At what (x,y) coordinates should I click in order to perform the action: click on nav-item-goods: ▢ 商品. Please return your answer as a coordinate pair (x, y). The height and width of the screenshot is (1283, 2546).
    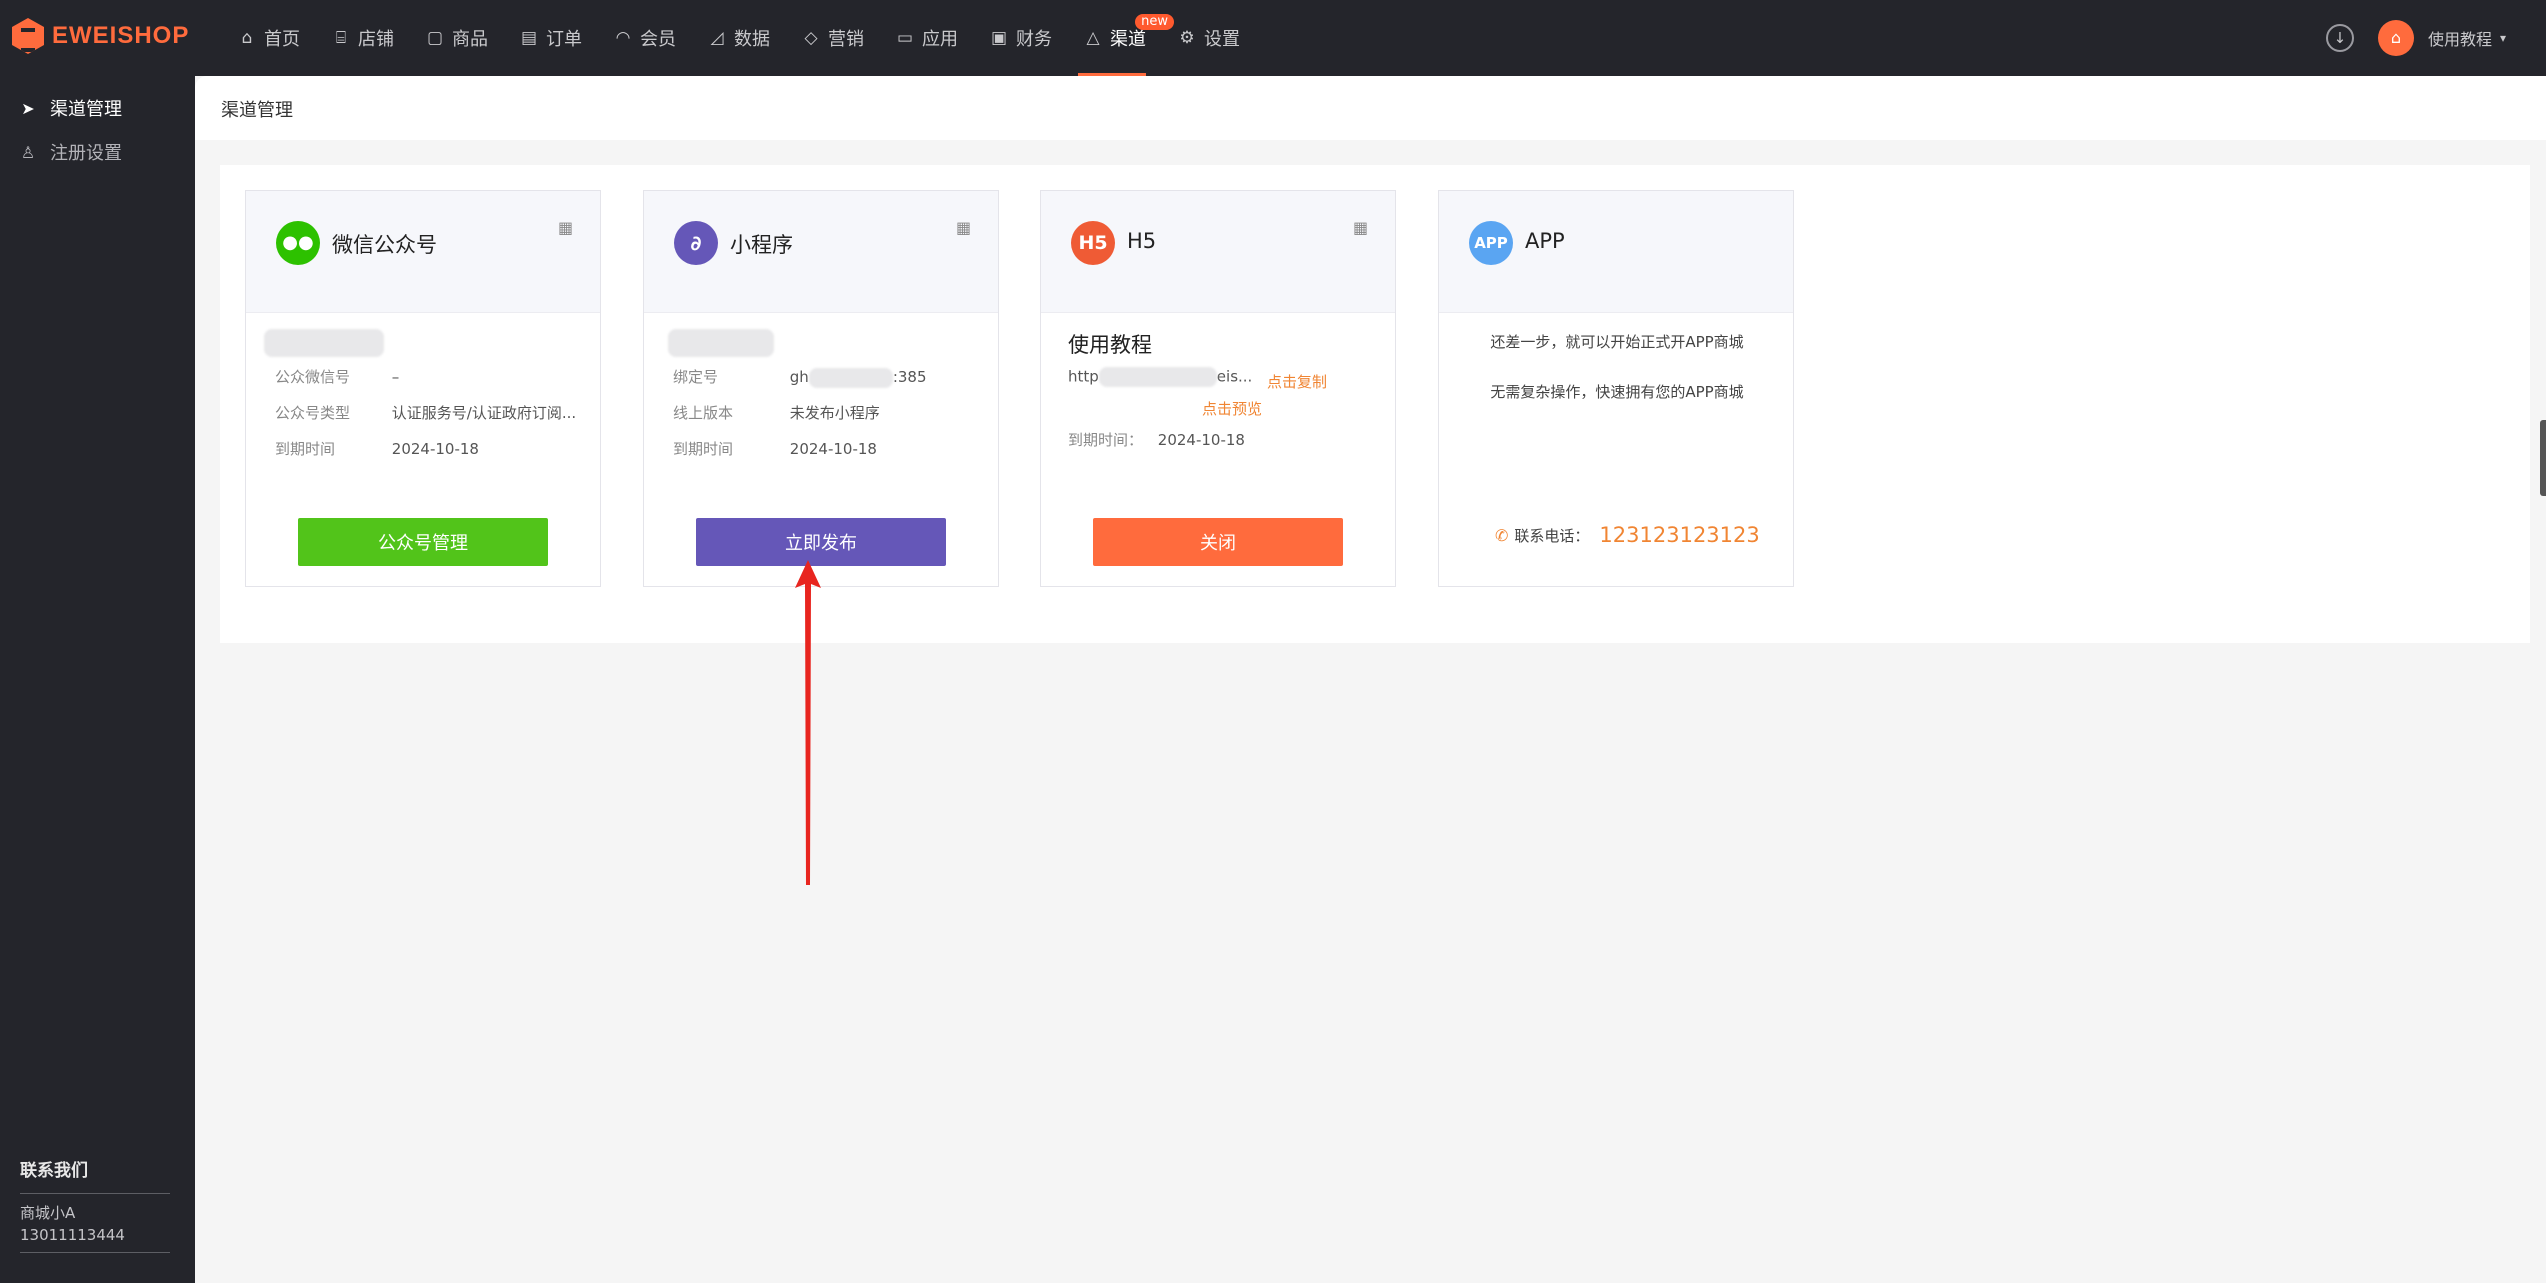
    Looking at the image, I should click on (462, 38).